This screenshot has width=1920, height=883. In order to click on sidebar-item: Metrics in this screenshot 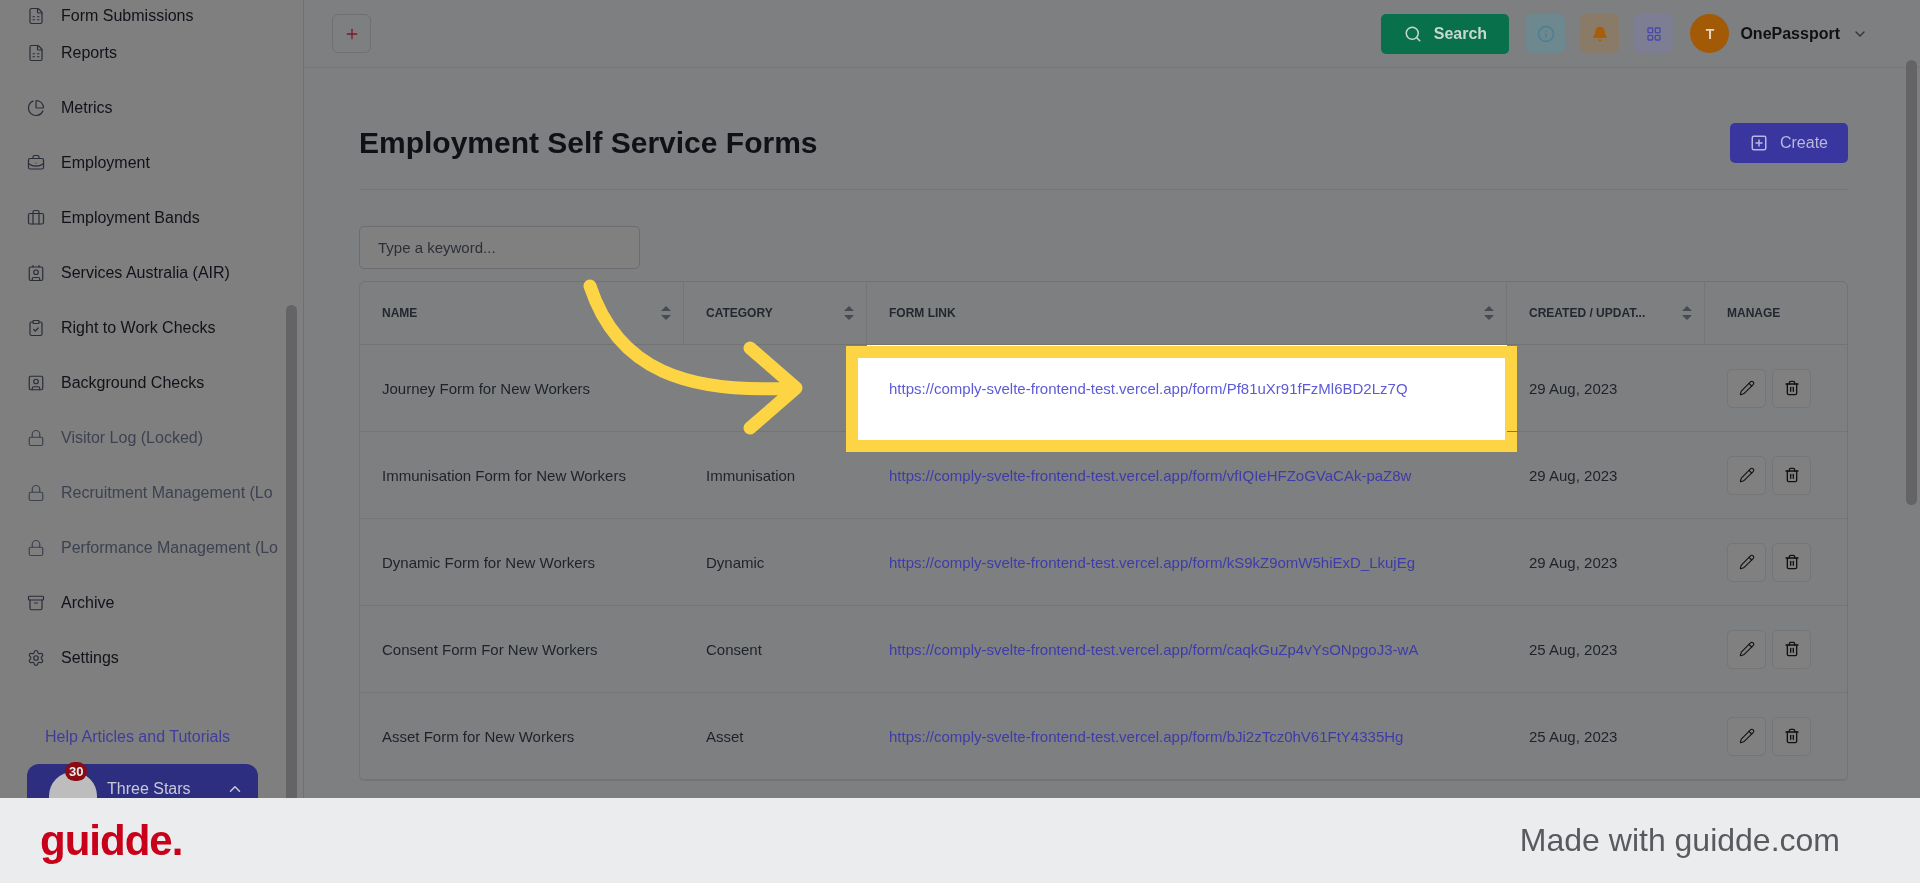, I will do `click(141, 107)`.